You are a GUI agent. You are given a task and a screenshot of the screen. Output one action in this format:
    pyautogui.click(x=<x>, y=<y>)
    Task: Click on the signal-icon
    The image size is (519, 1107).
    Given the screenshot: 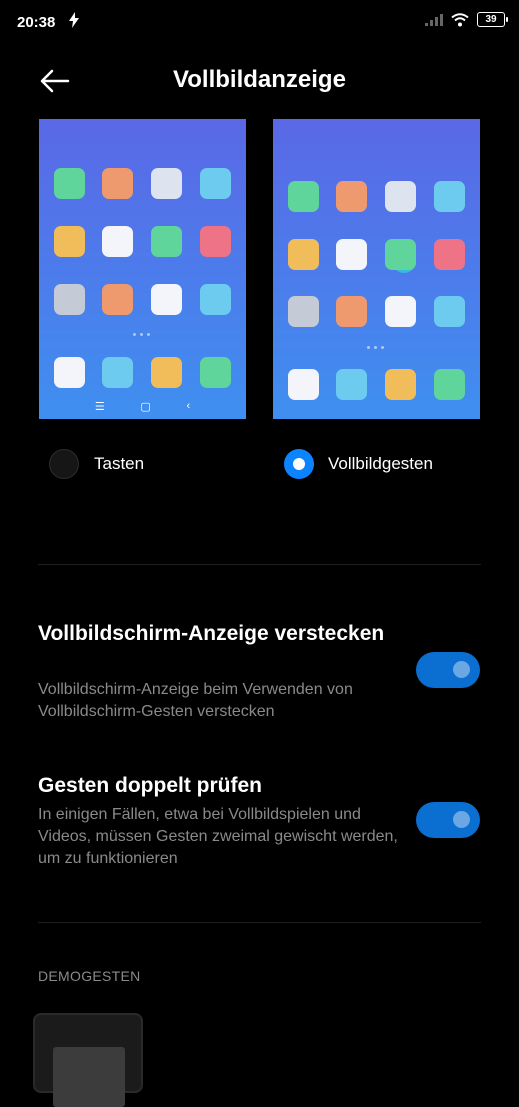 What is the action you would take?
    pyautogui.click(x=434, y=19)
    